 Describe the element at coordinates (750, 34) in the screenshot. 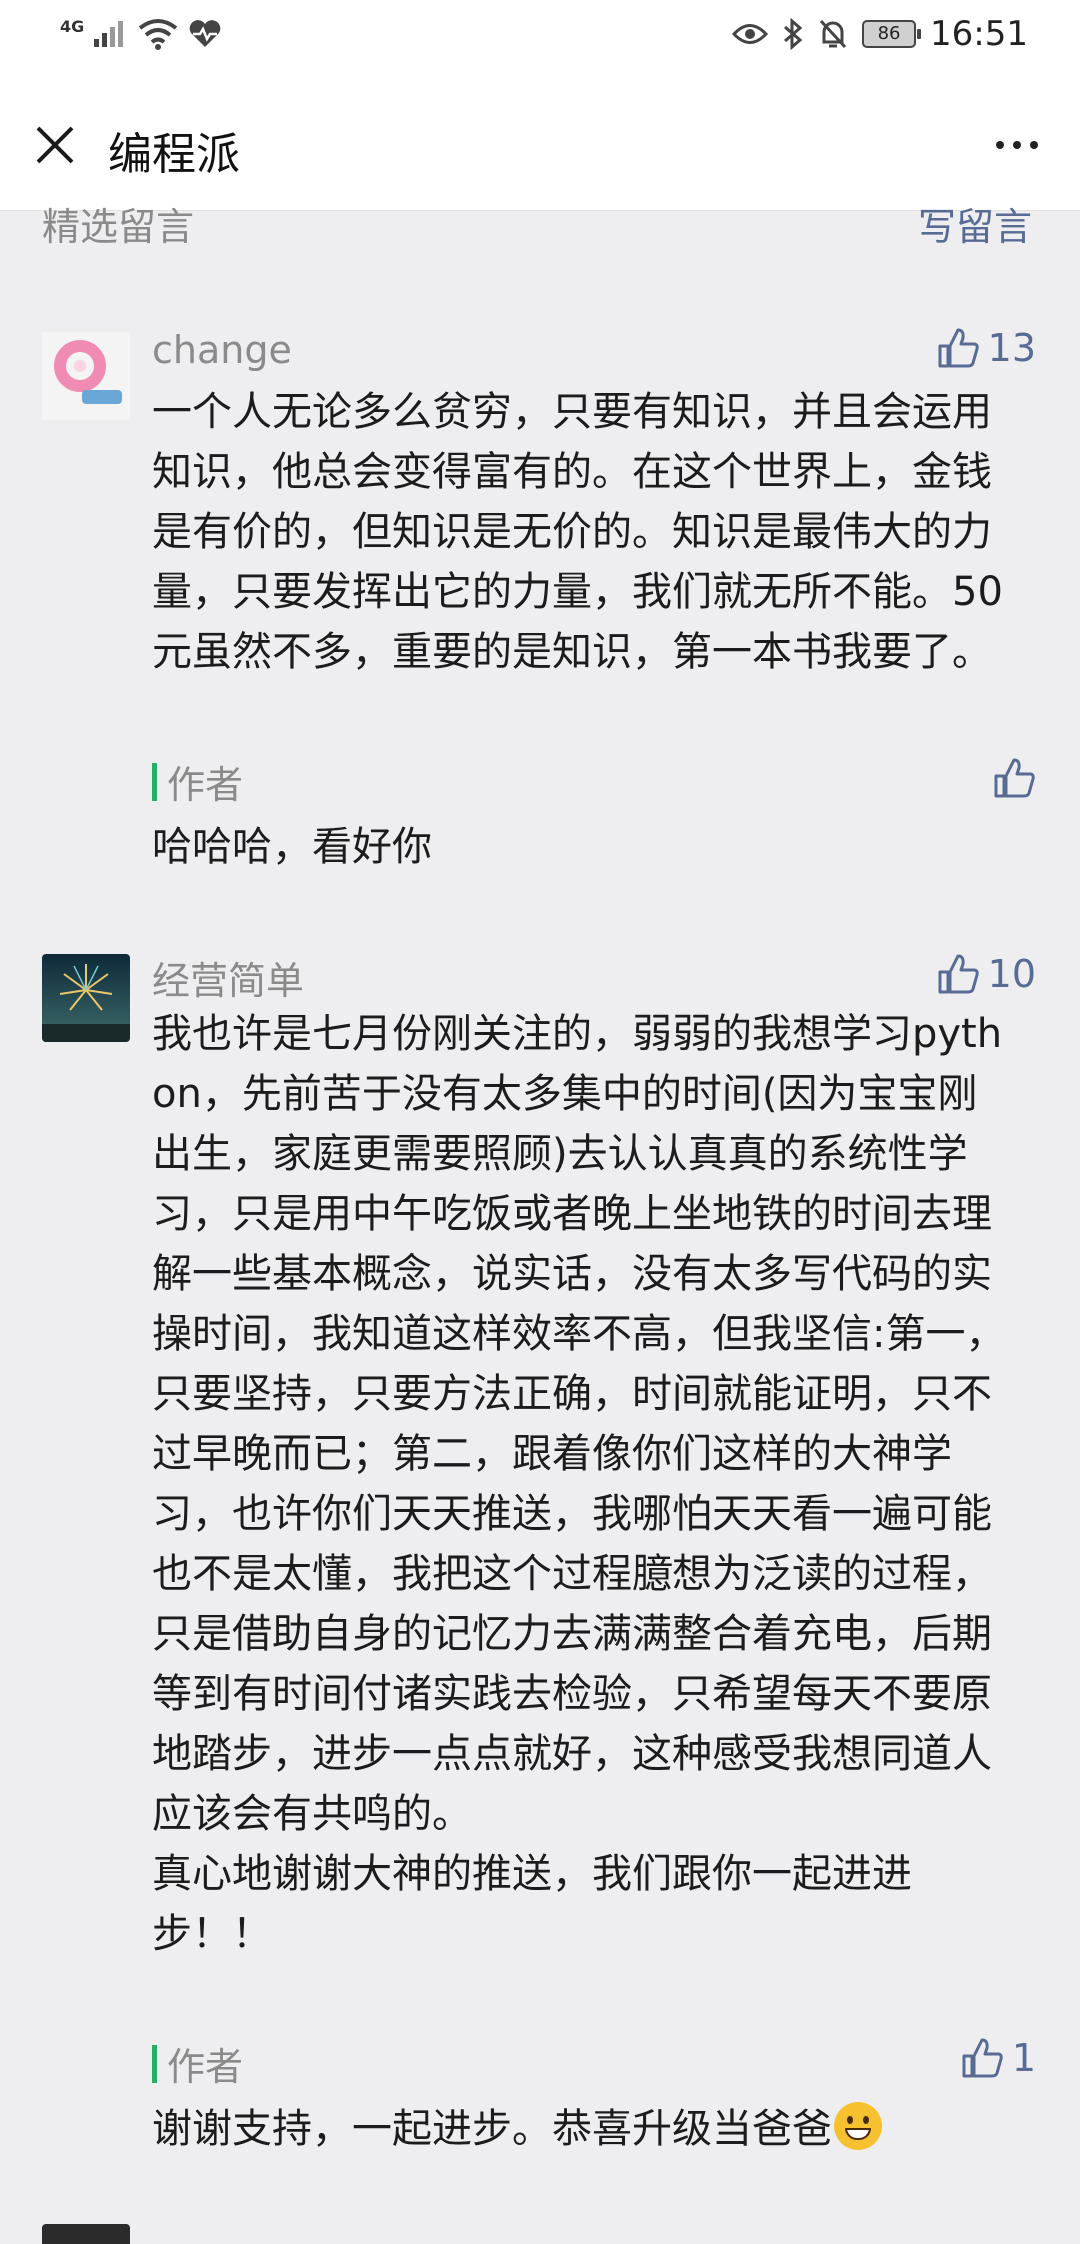

I see `eye-icon` at that location.